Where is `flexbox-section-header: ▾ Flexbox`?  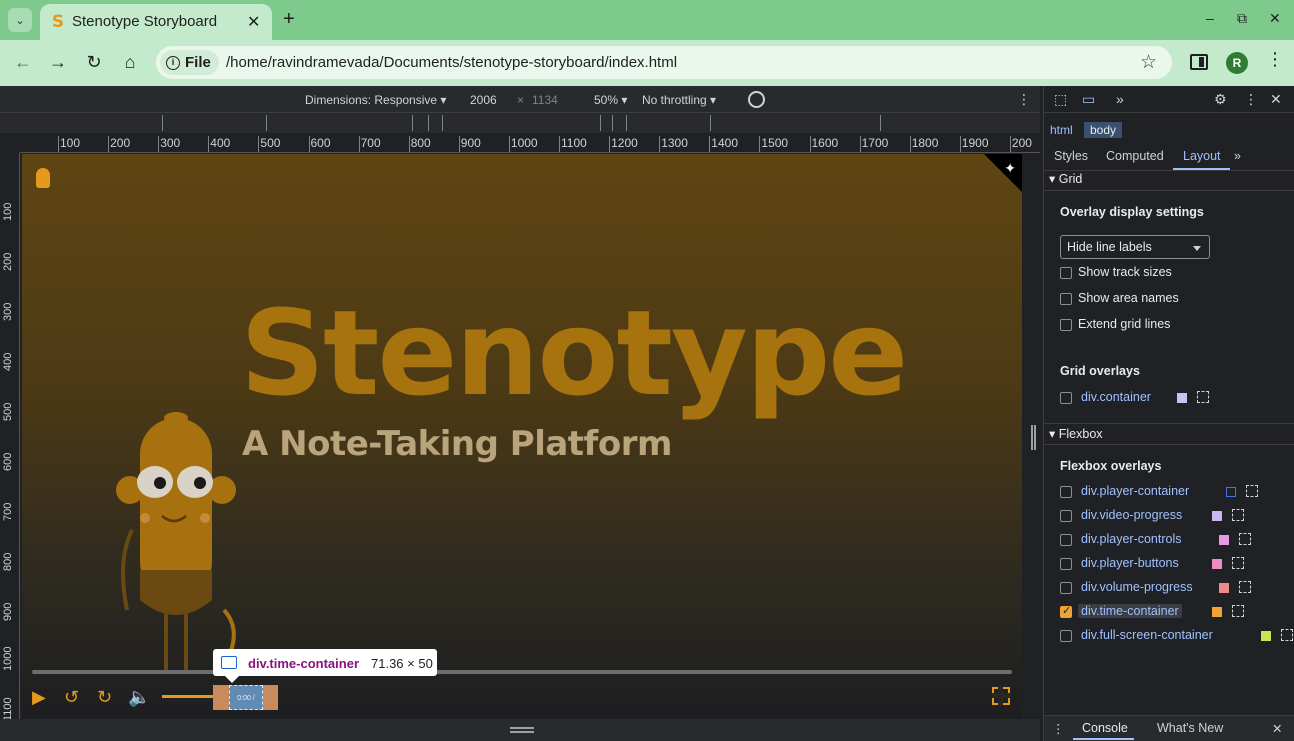 flexbox-section-header: ▾ Flexbox is located at coordinates (1169, 434).